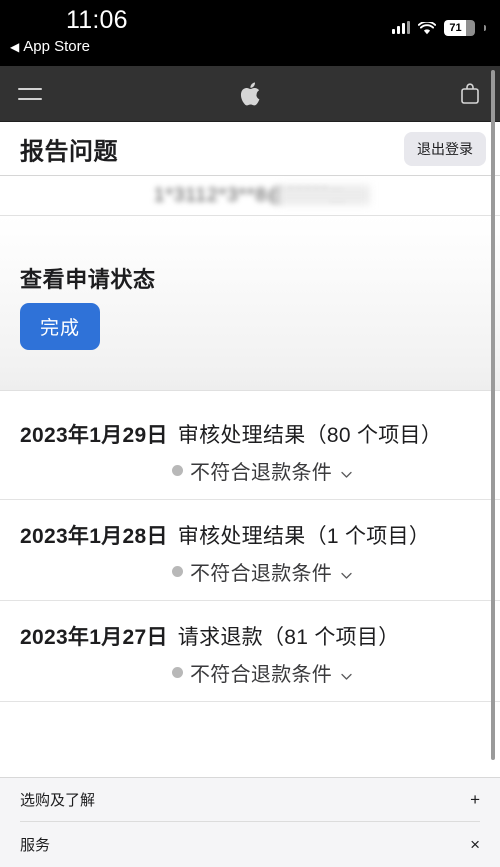 The image size is (500, 867). What do you see at coordinates (250, 33) in the screenshot?
I see `status-bar: 11:06 ◀ App Store 71` at bounding box center [250, 33].